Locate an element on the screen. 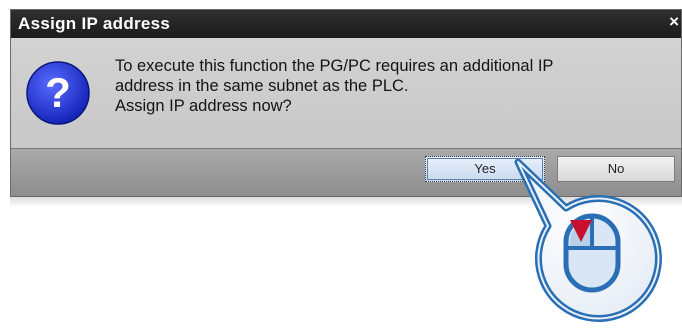  question-glyph: ? is located at coordinates (58, 92).